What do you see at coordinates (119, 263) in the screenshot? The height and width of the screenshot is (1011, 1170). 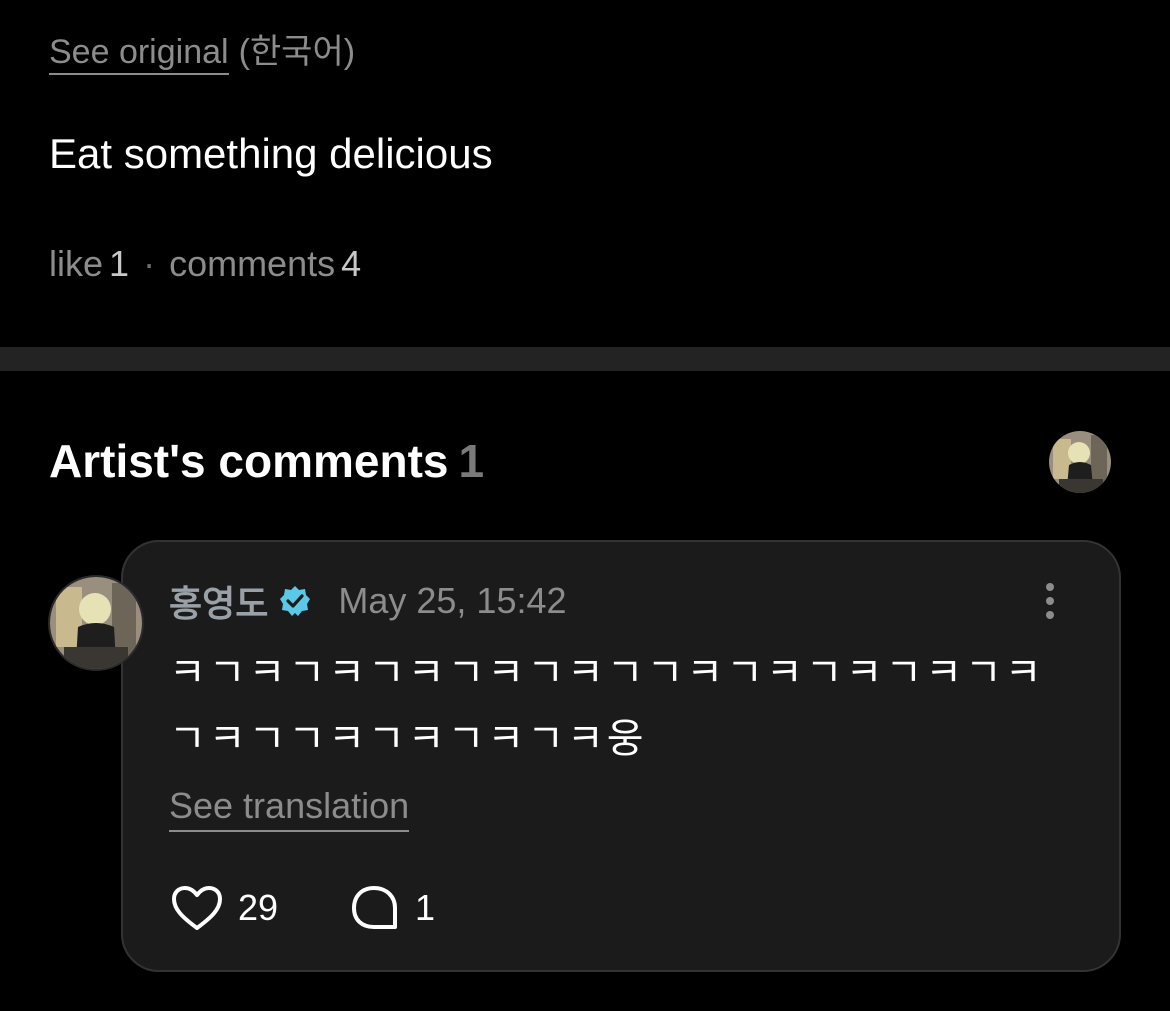 I see `likes-count: 1` at bounding box center [119, 263].